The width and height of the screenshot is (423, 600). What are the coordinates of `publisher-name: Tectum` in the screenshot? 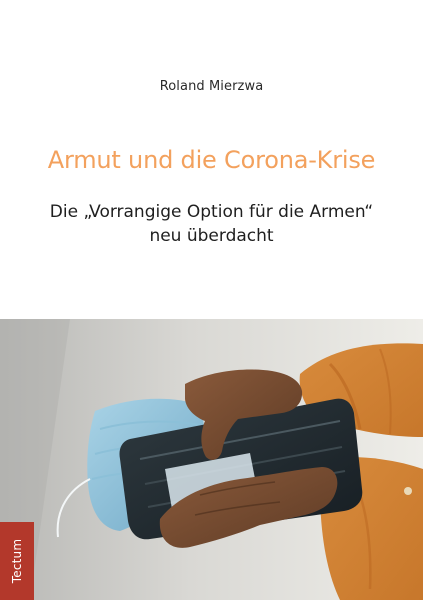 It's located at (17, 561).